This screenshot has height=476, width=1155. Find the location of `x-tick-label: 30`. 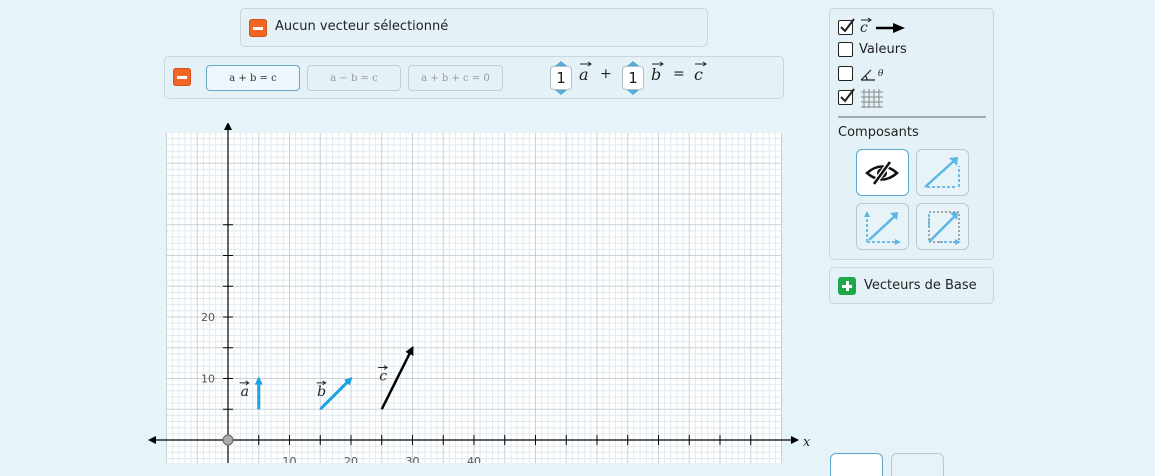

x-tick-label: 30 is located at coordinates (413, 459).